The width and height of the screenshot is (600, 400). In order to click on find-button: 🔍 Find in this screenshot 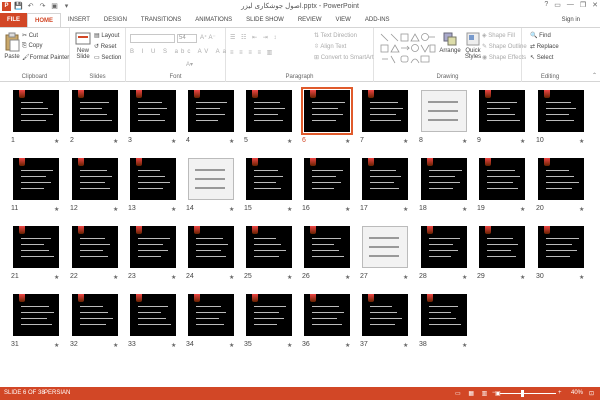, I will do `click(540, 35)`.